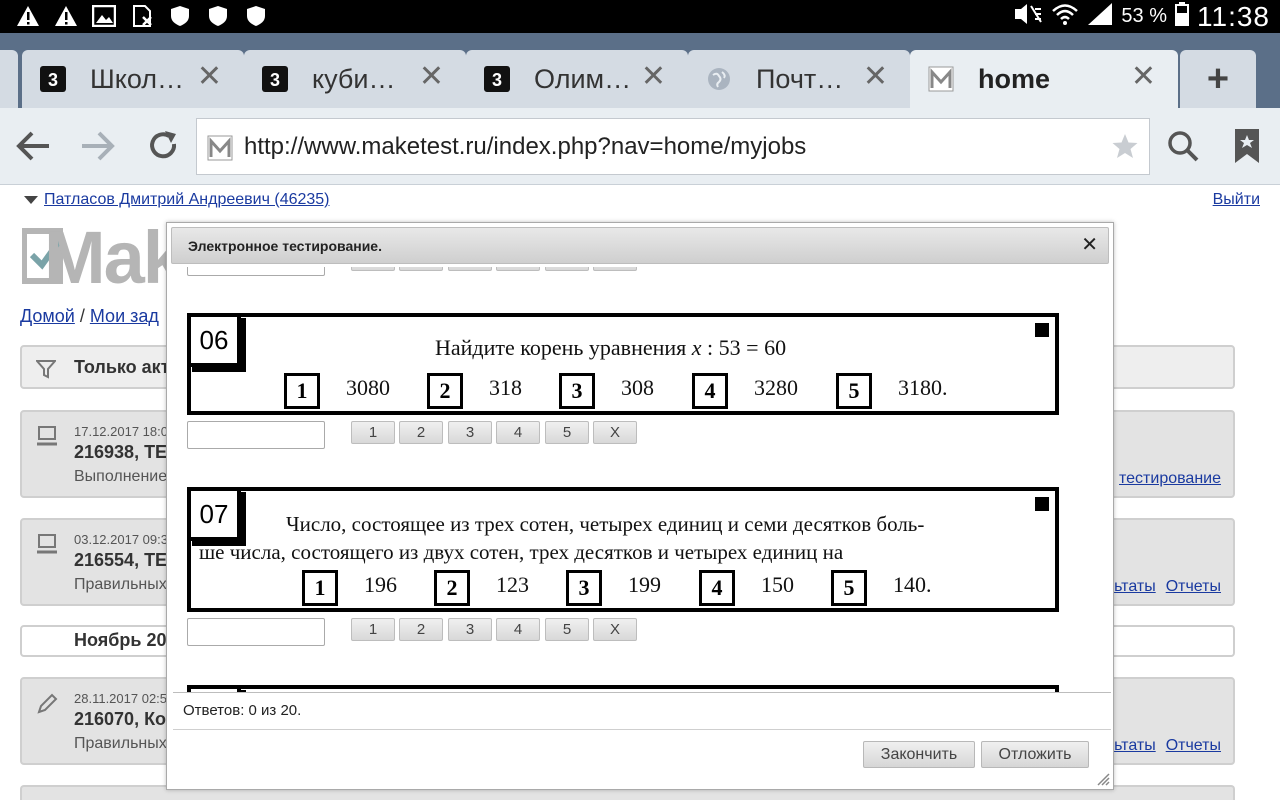  Describe the element at coordinates (923, 387) in the screenshot. I see `option-value: 3180.` at that location.